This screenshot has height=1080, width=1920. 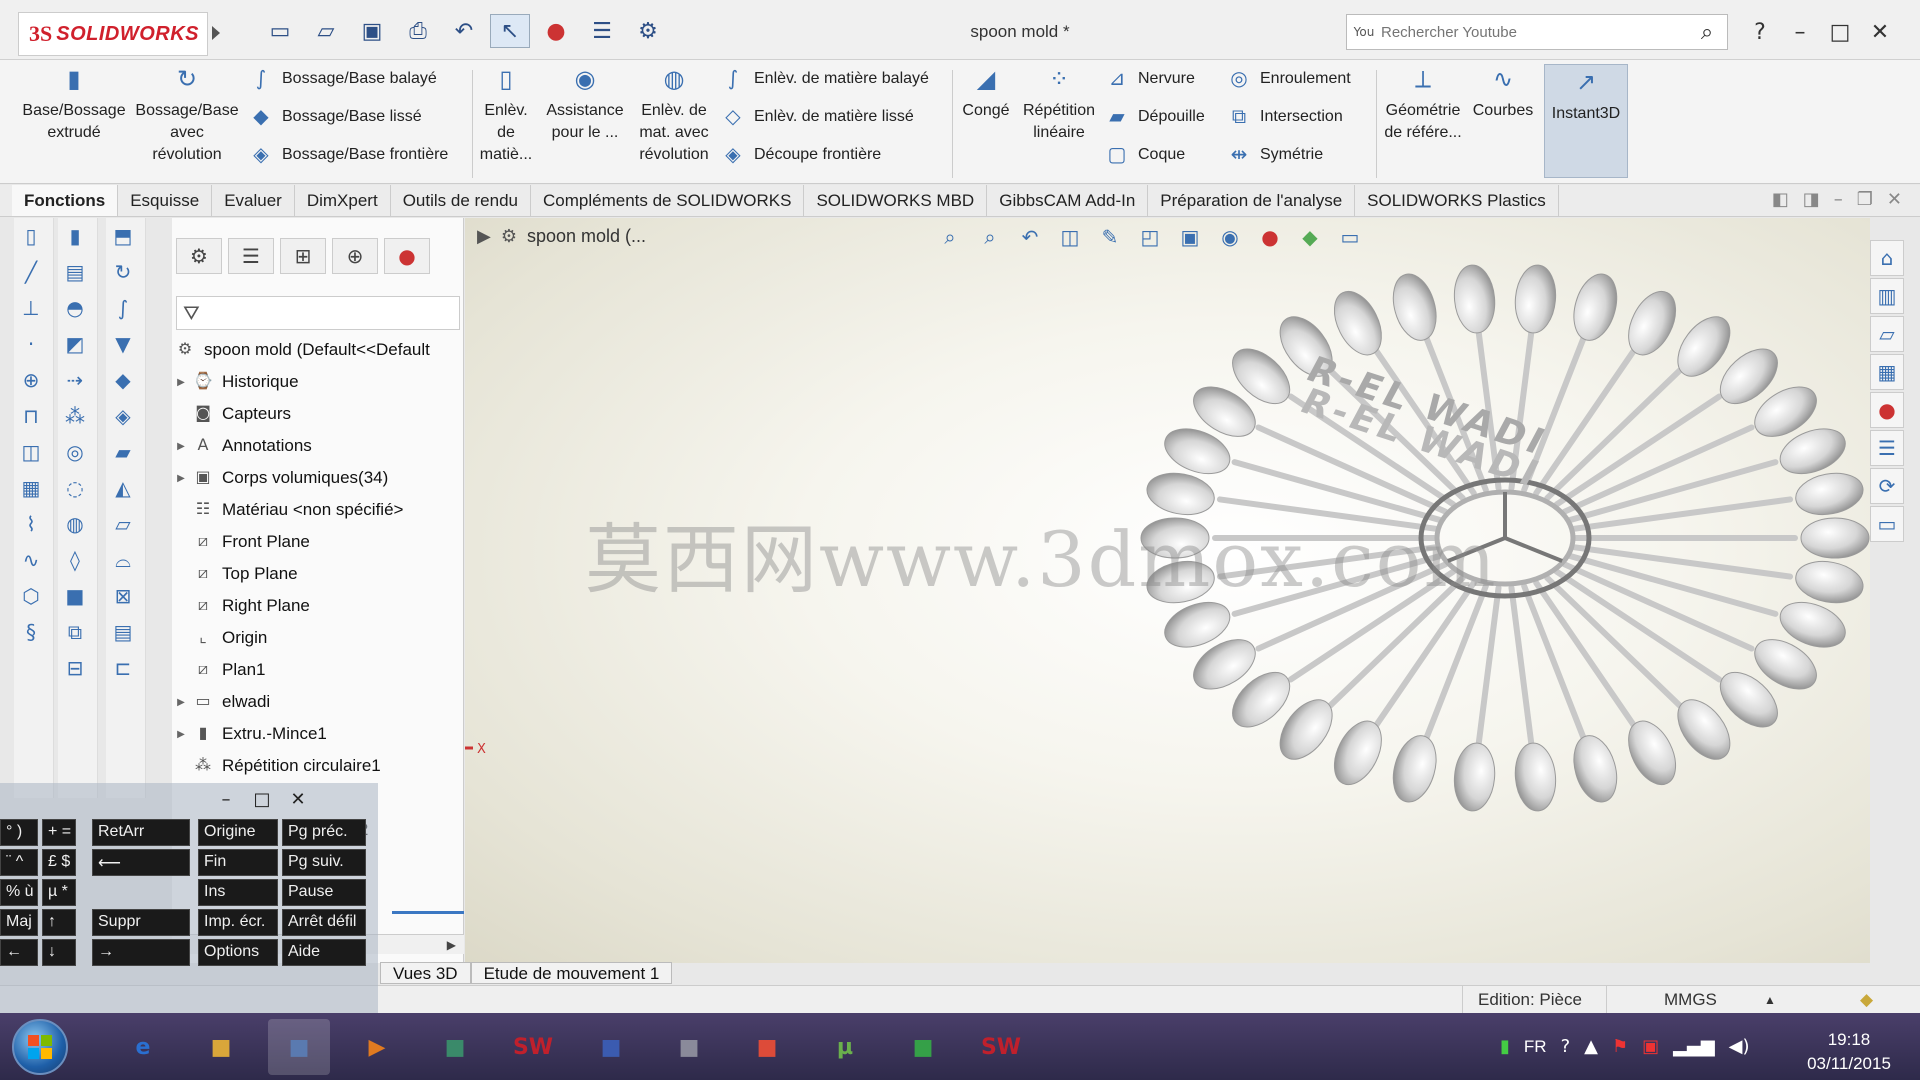 What do you see at coordinates (59, 952) in the screenshot?
I see `osk-key: ↓` at bounding box center [59, 952].